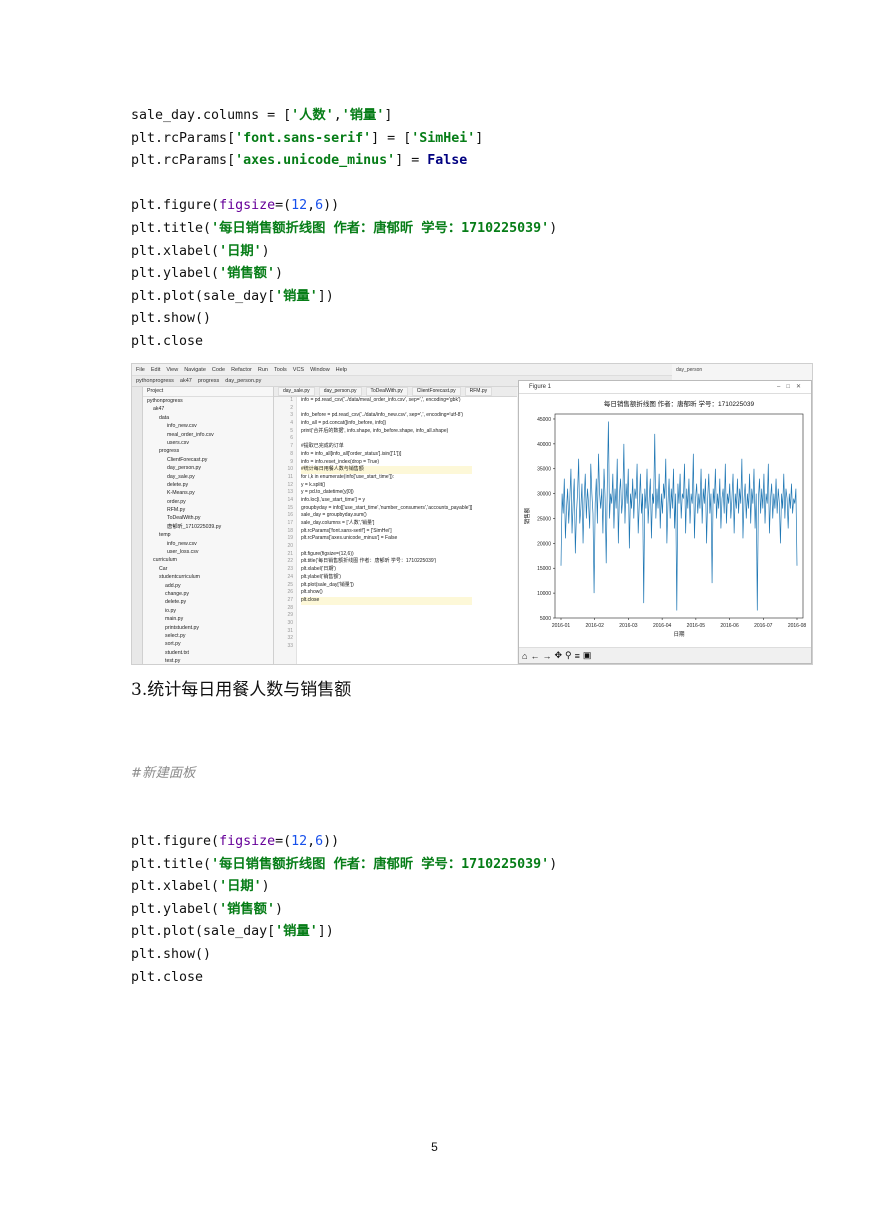 This screenshot has width=869, height=1228. I want to click on menu-item: Tools, so click(280, 370).